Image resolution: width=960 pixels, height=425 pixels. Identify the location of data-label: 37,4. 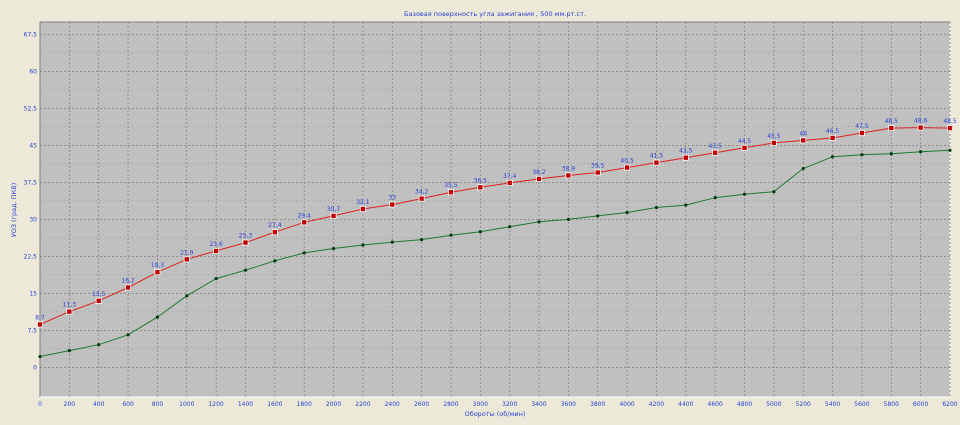
(510, 176).